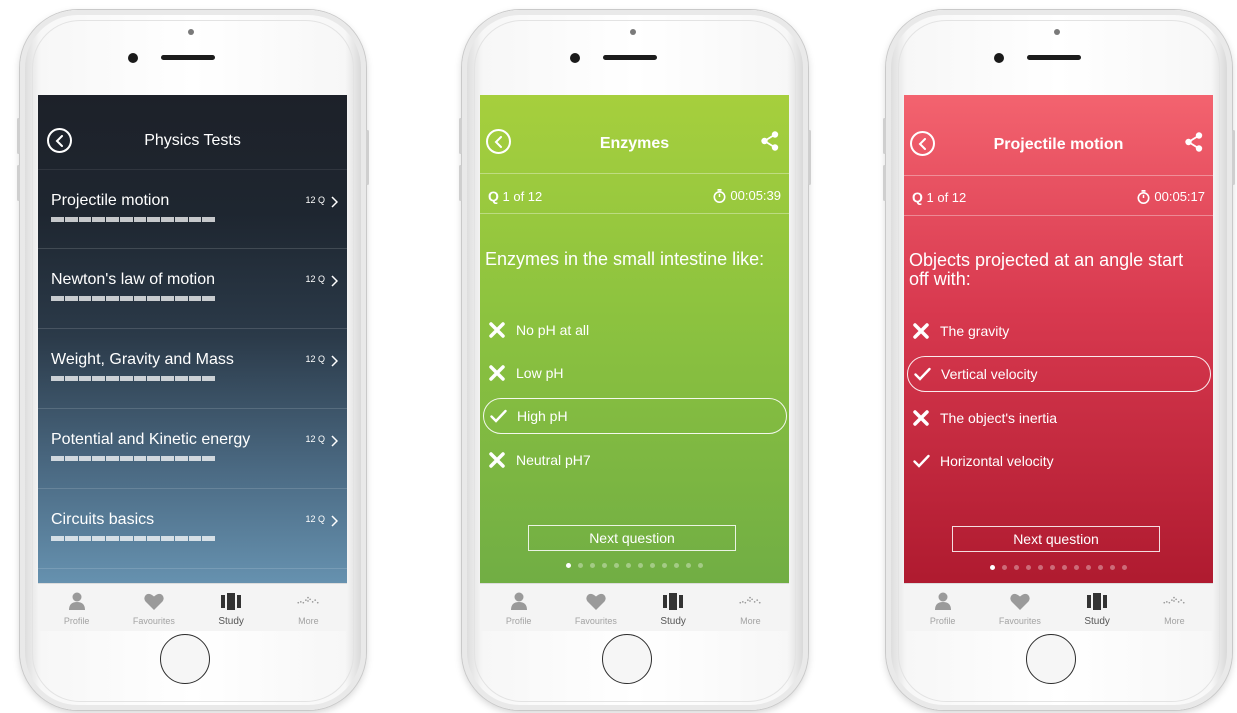 This screenshot has height=713, width=1237. Describe the element at coordinates (133, 279) in the screenshot. I see `test-name: Newton's law of motion` at that location.